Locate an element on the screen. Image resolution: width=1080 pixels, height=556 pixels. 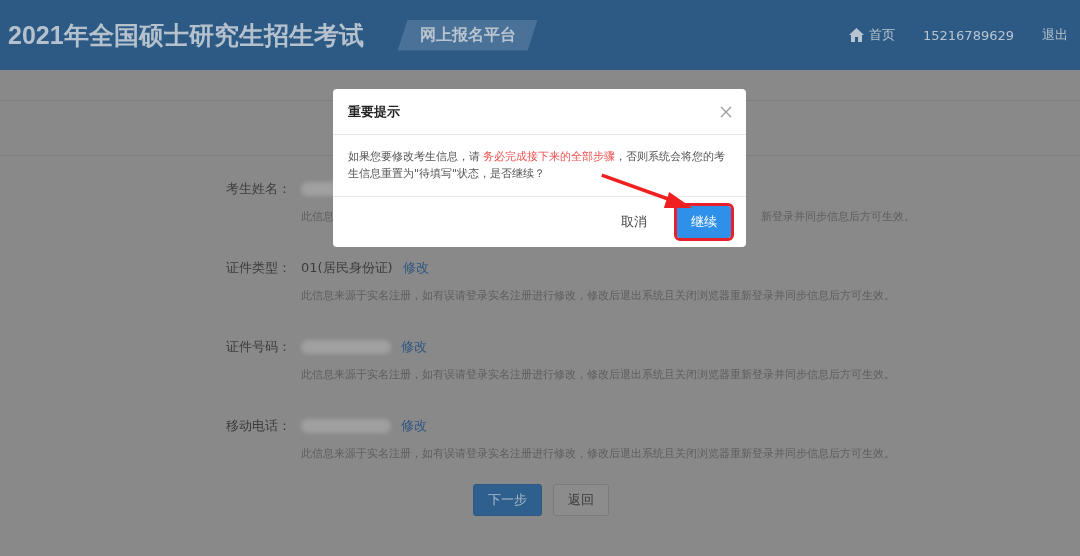
nav-link: 15216789629 is located at coordinates (968, 35).